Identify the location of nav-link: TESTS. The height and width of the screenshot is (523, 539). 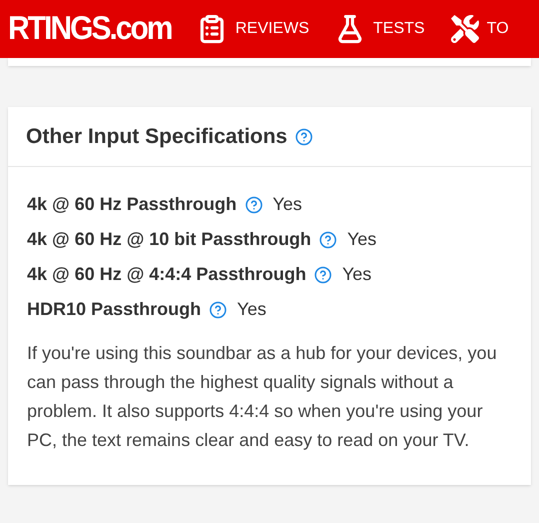
(380, 29).